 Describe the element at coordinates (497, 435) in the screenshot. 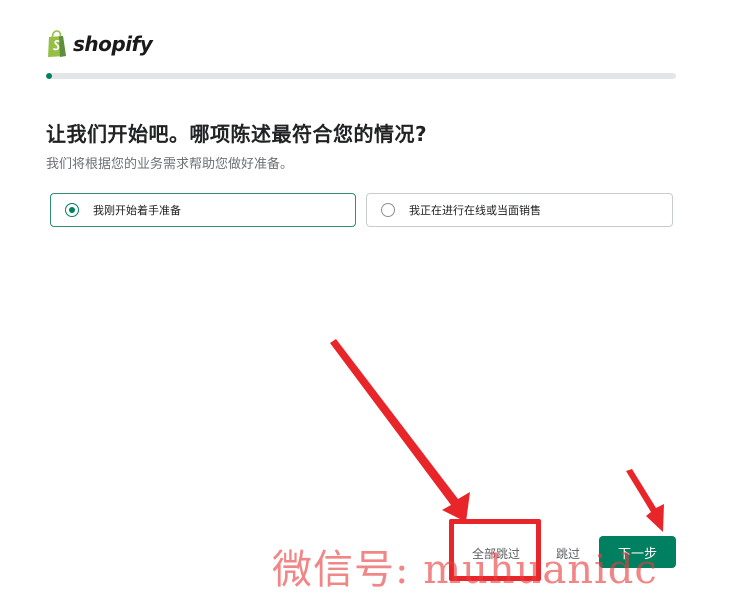

I see `annotation-layer` at that location.